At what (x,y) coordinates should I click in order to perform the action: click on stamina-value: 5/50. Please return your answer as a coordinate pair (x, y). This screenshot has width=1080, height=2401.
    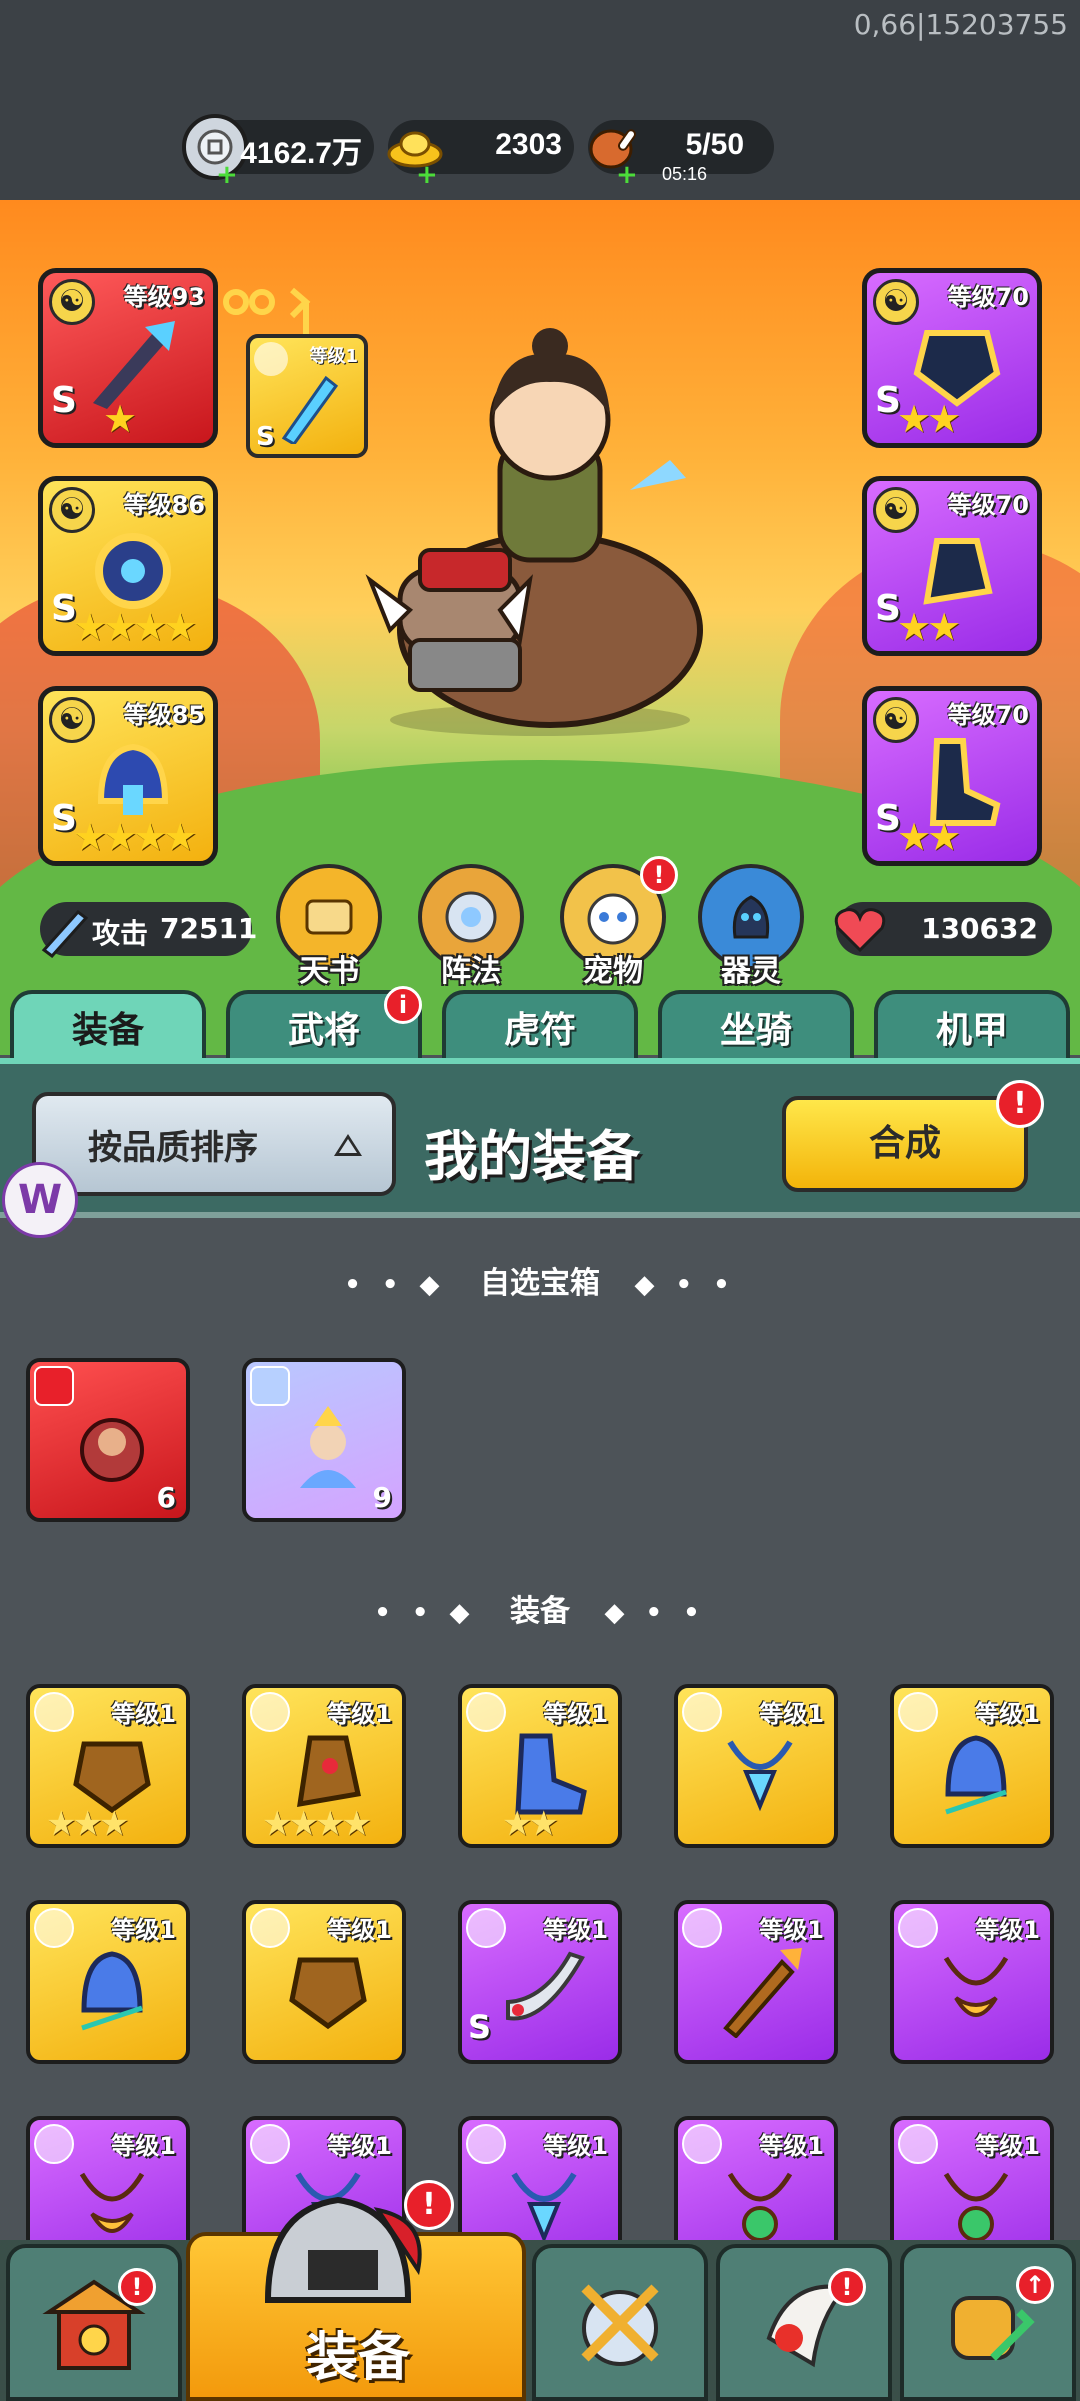
    Looking at the image, I should click on (714, 144).